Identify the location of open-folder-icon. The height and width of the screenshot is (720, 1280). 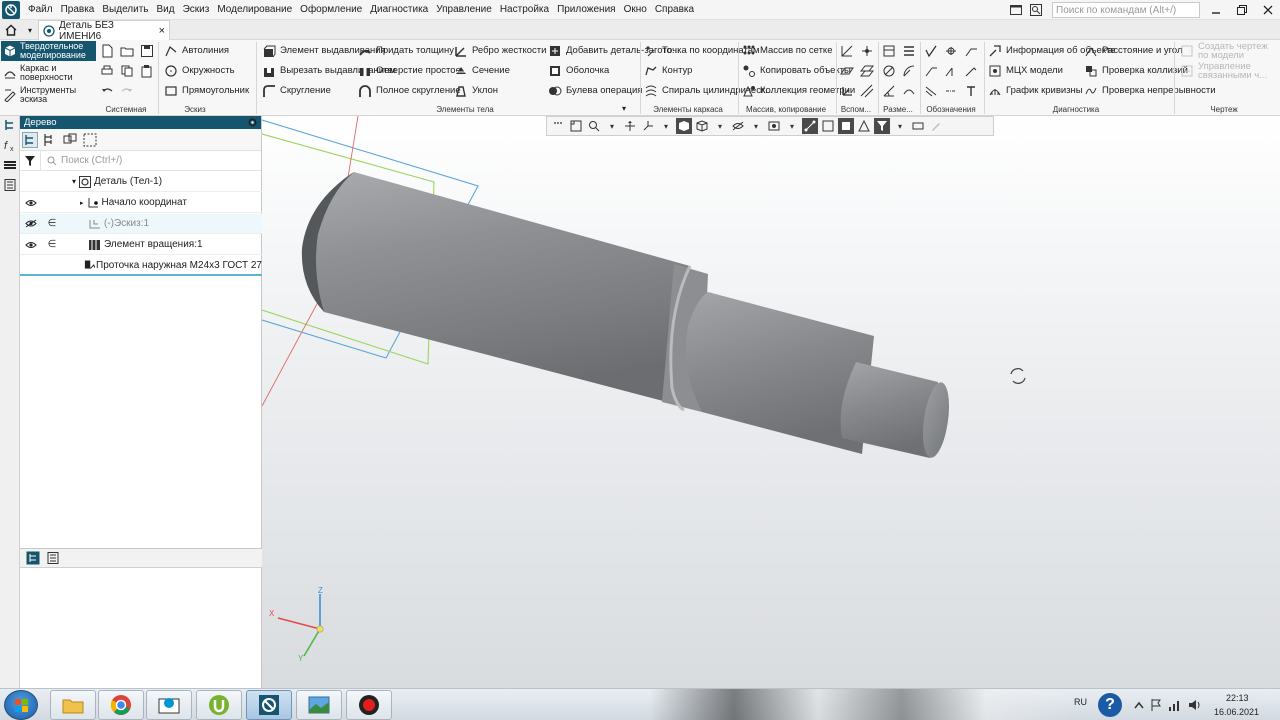
(127, 51).